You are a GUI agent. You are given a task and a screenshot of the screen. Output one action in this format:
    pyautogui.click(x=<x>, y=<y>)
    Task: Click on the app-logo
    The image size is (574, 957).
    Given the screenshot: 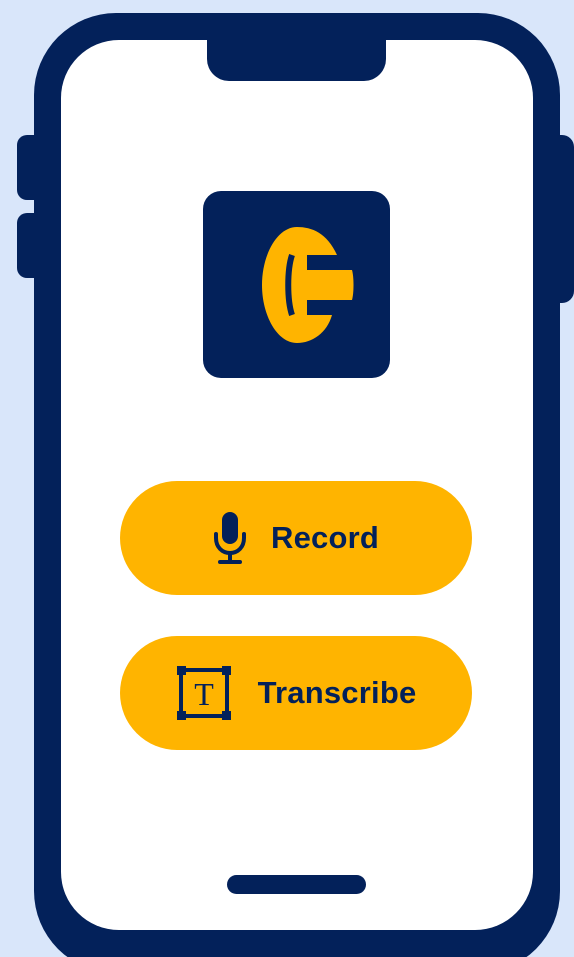 What is the action you would take?
    pyautogui.click(x=296, y=284)
    